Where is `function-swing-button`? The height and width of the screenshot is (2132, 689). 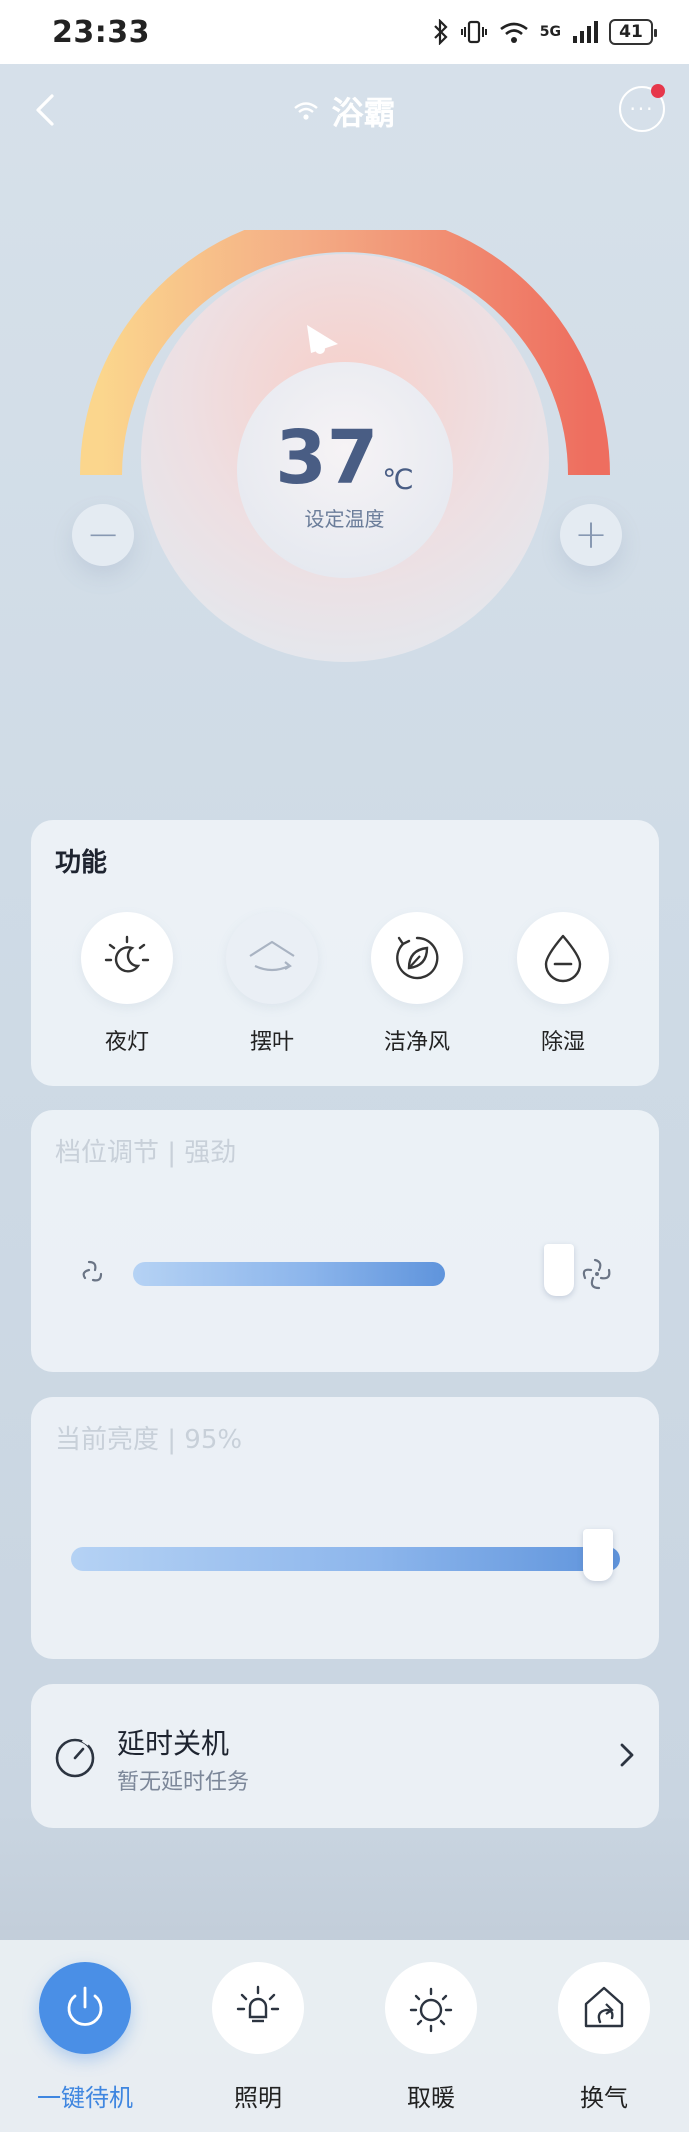
function-swing-button is located at coordinates (272, 958).